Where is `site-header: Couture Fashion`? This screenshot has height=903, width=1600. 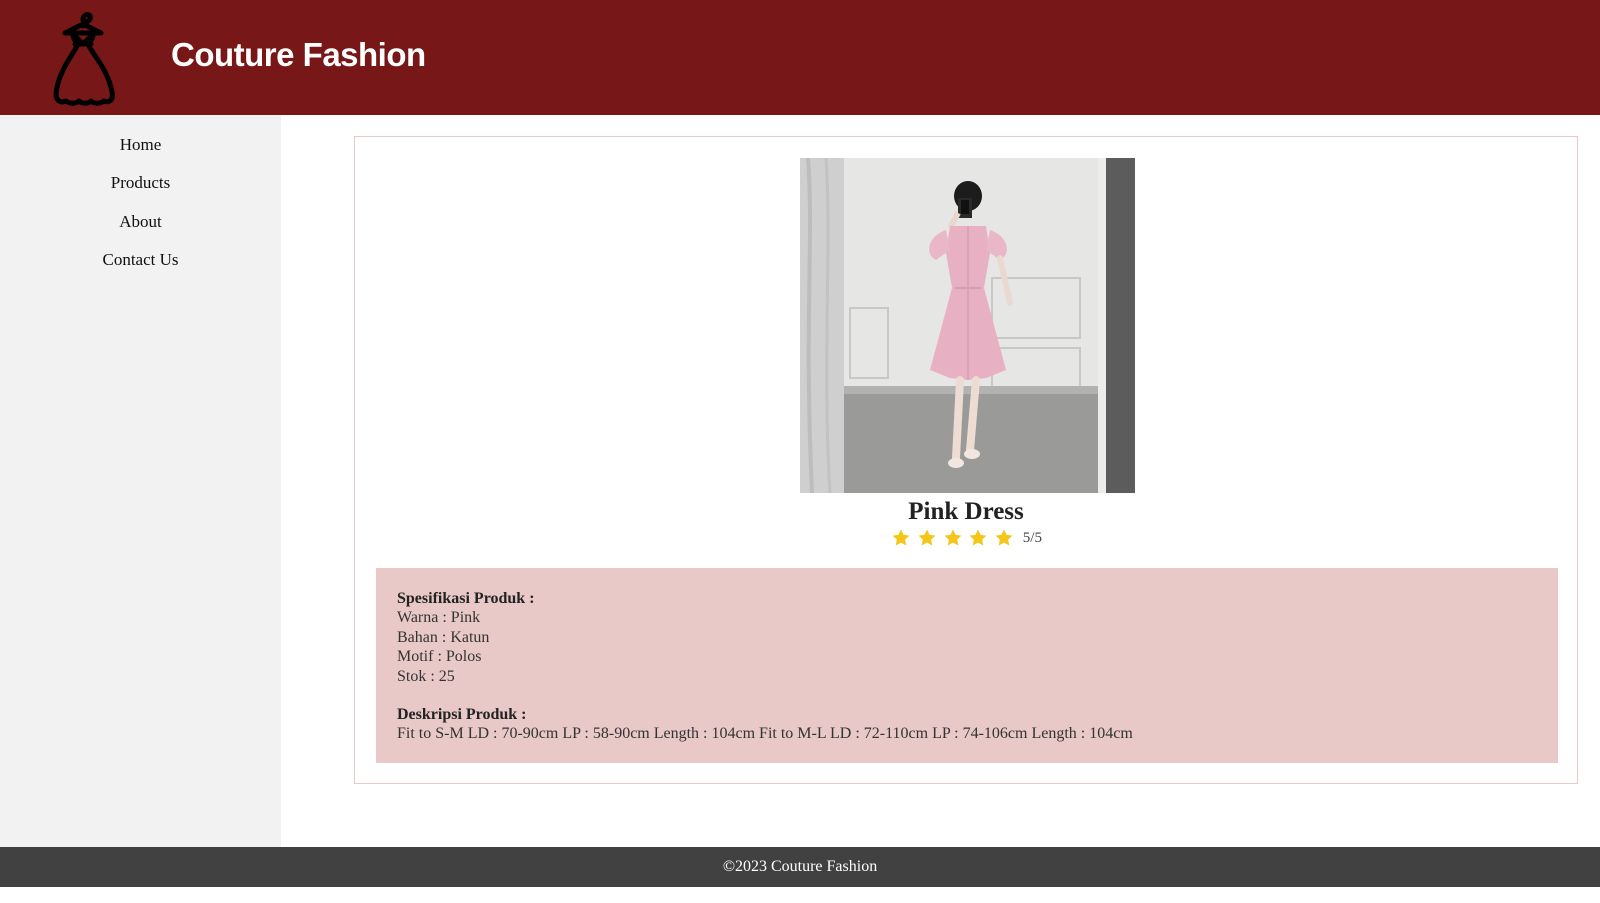
site-header: Couture Fashion is located at coordinates (800, 57).